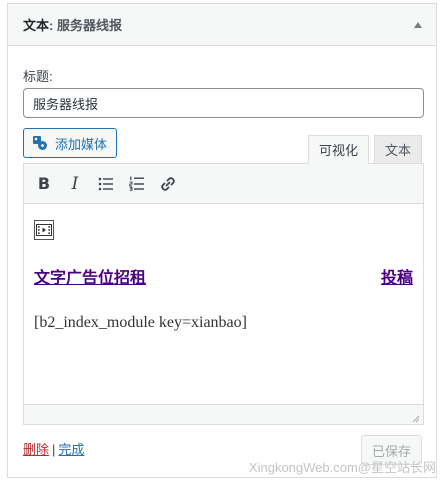 Image resolution: width=444 pixels, height=486 pixels. I want to click on watermark: XingkongWeb.com@星空站长网, so click(342, 467).